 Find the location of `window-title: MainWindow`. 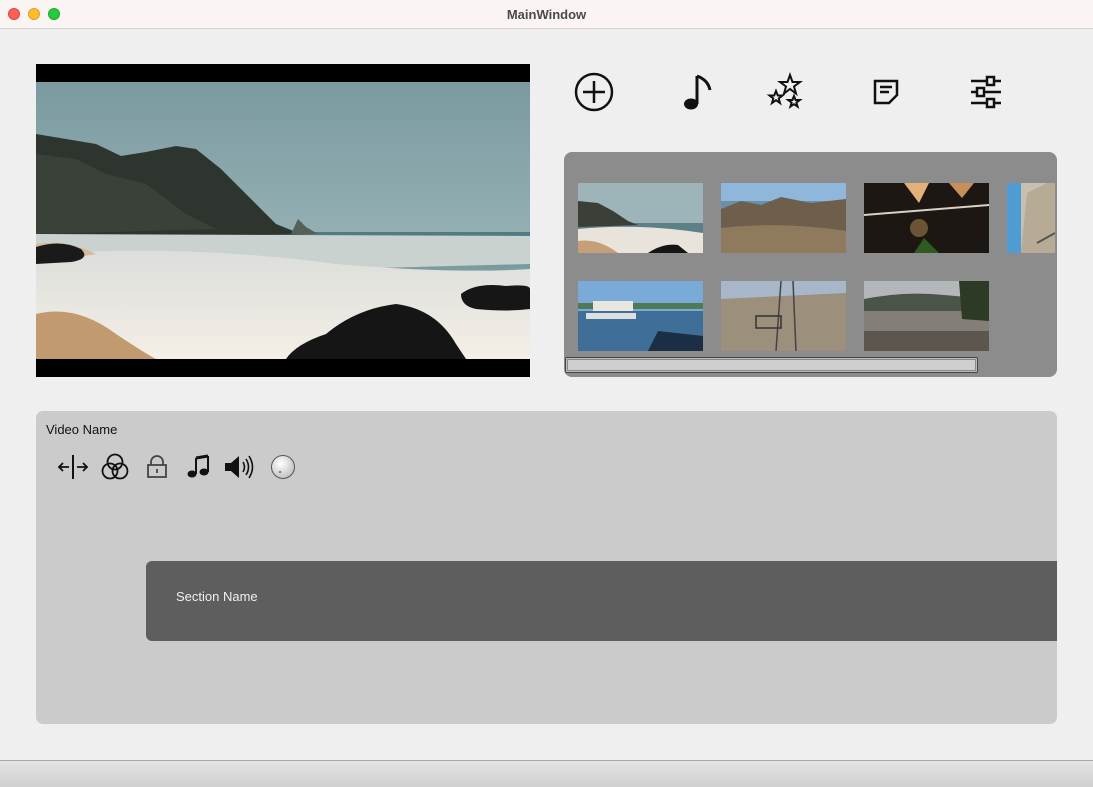

window-title: MainWindow is located at coordinates (546, 14).